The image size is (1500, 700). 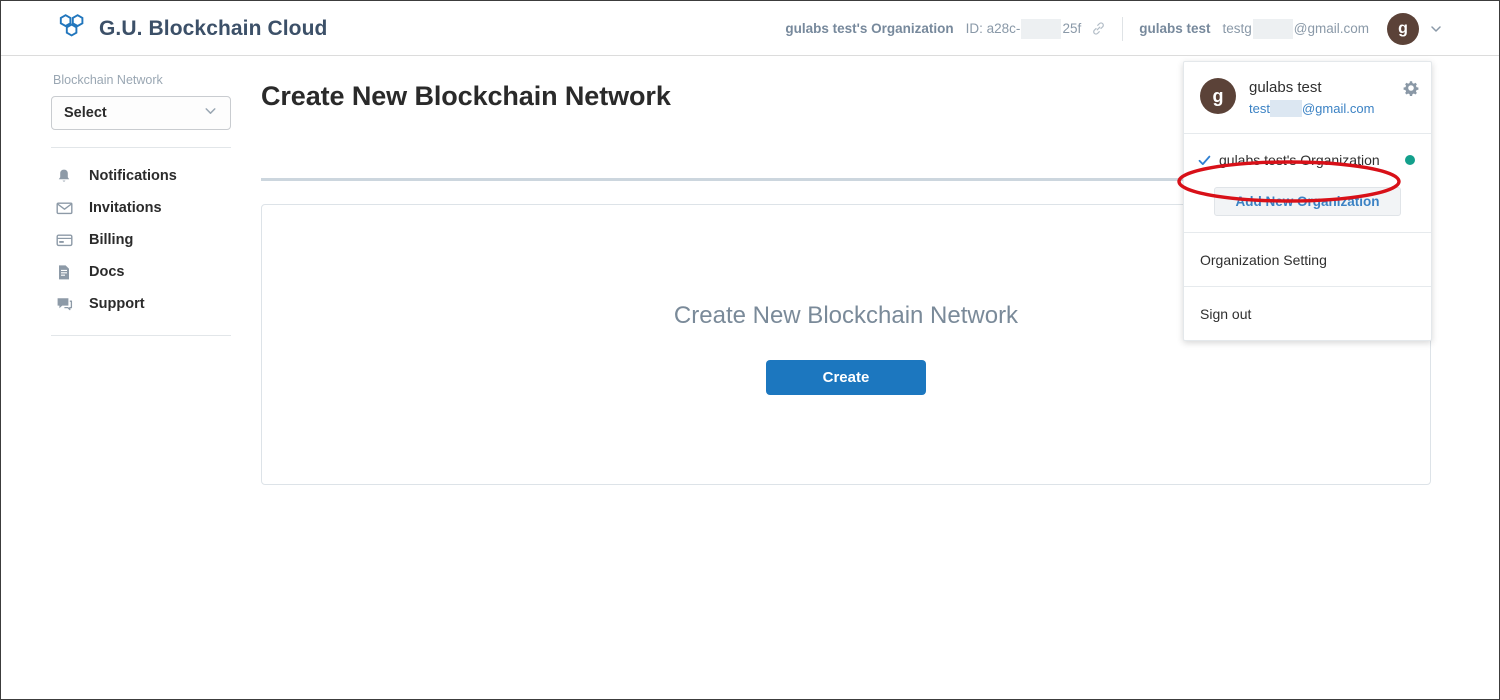 I want to click on dropdown-email-redaction, so click(x=1285, y=108).